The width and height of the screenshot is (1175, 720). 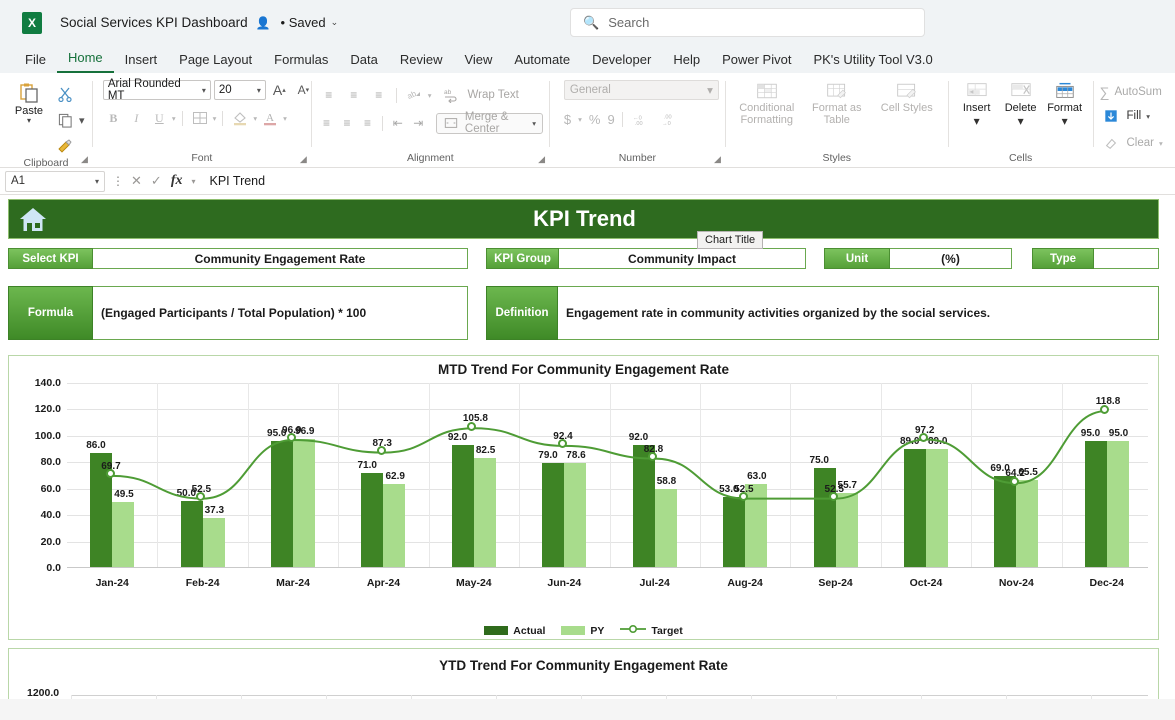 What do you see at coordinates (756, 61) in the screenshot?
I see `tab-power-pivot: Power Pivot` at bounding box center [756, 61].